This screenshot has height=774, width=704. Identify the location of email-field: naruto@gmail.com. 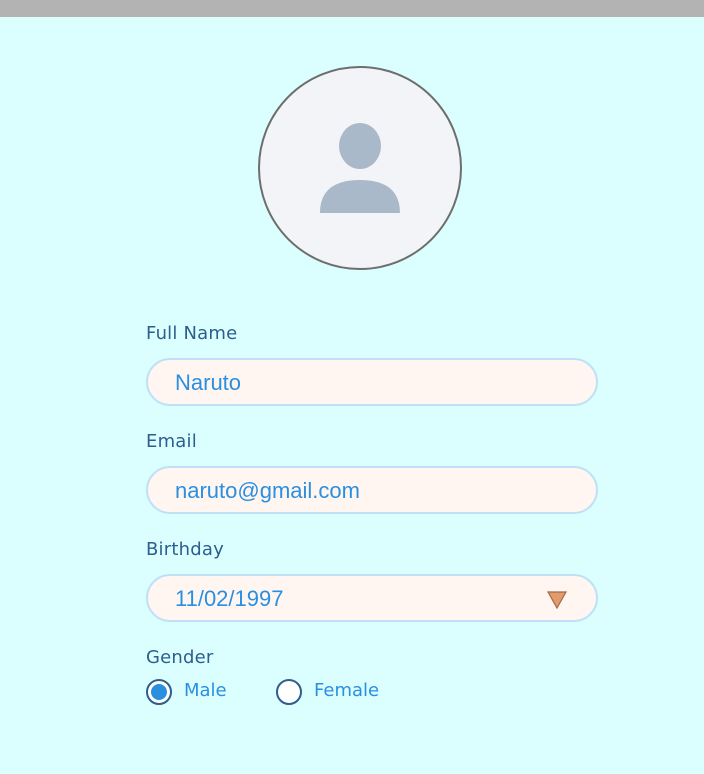
(372, 490).